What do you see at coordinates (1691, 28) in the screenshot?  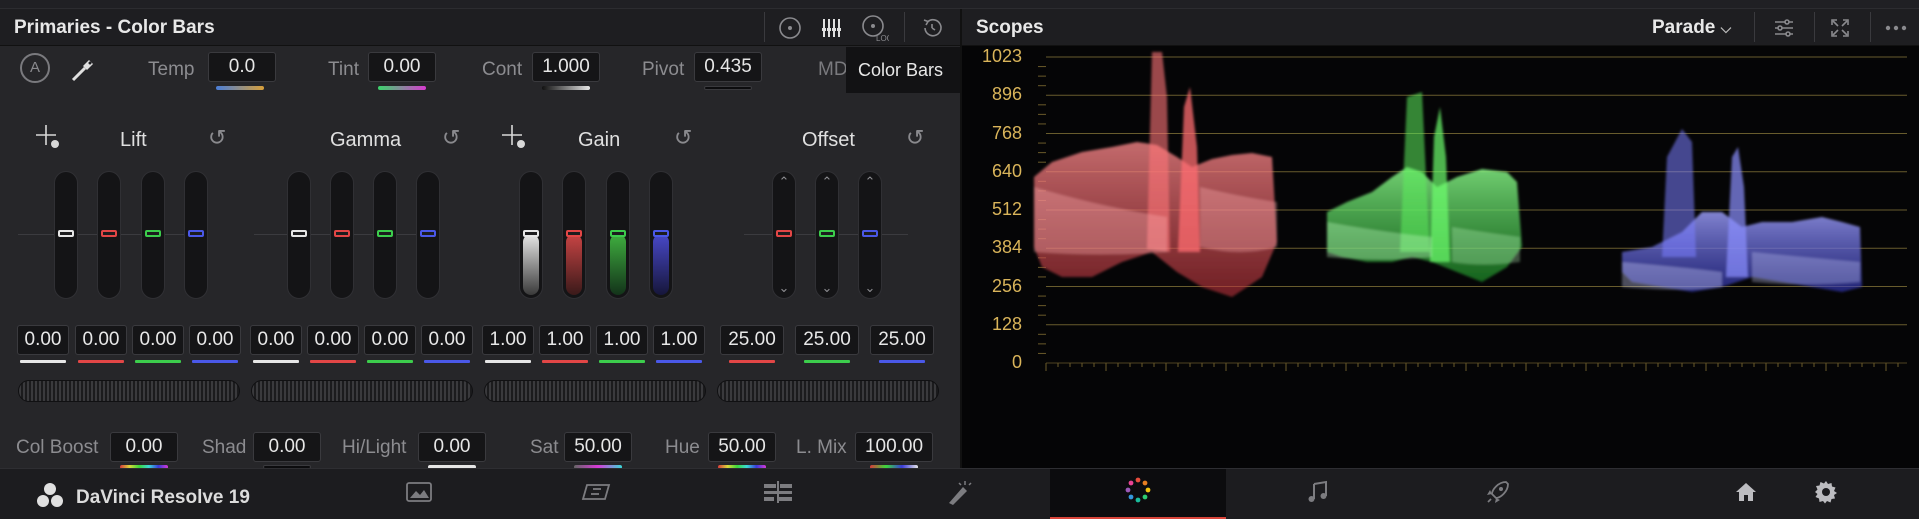 I see `scope-mode-select: Parade ⌵` at bounding box center [1691, 28].